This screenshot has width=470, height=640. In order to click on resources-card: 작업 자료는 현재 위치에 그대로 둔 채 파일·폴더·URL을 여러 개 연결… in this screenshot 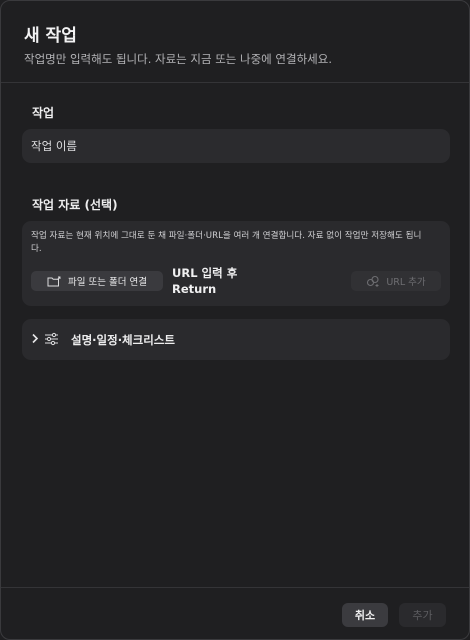, I will do `click(236, 263)`.